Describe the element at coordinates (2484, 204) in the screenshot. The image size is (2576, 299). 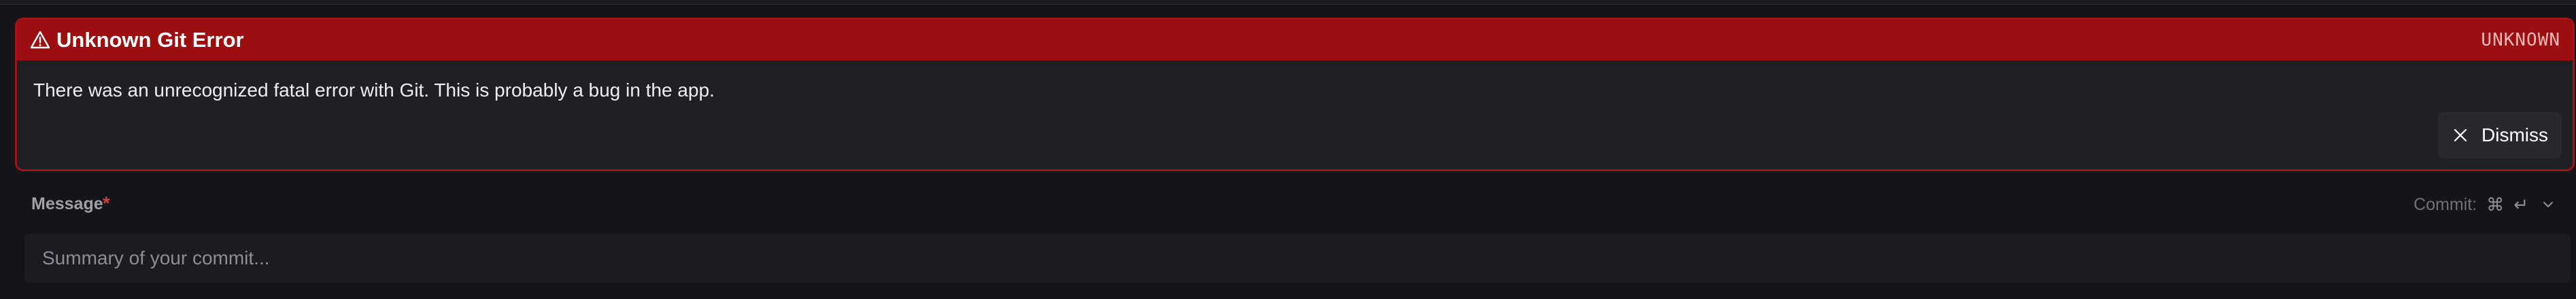
I see `commit-shortcut-hint: Commit: ⌘ ↵` at that location.